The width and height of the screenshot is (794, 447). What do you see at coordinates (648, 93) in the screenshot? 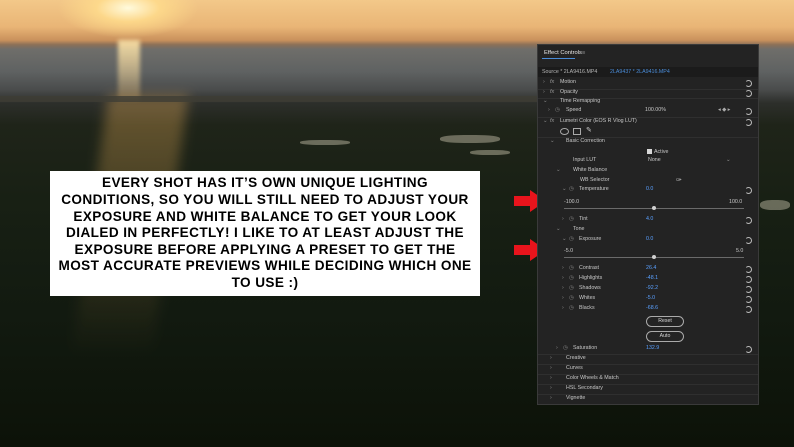
I see `effect-row-opacity: › fx Opacity` at bounding box center [648, 93].